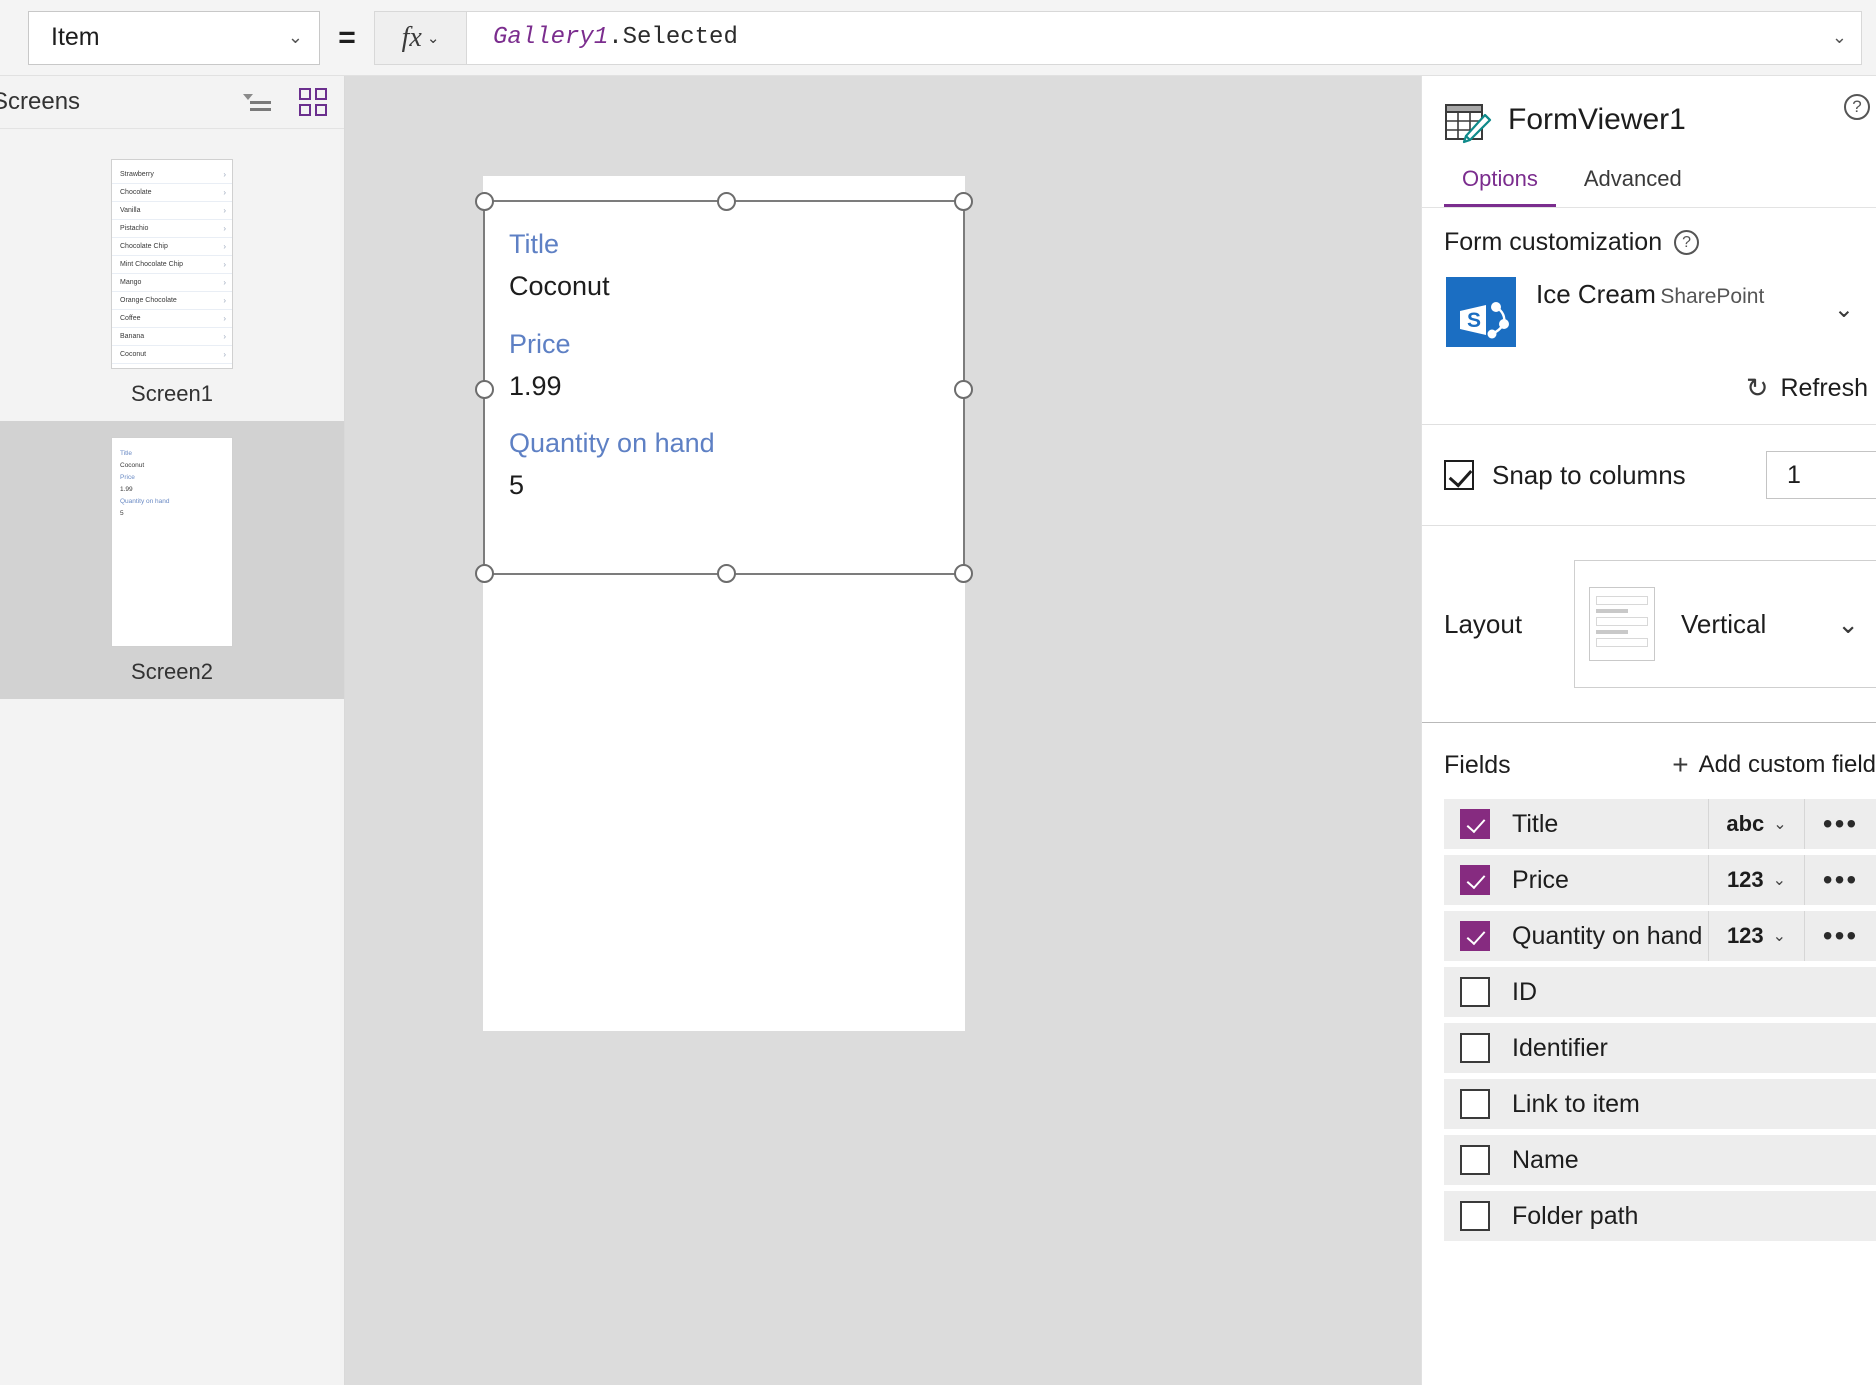  Describe the element at coordinates (1475, 824) in the screenshot. I see `field-checkbox-title` at that location.